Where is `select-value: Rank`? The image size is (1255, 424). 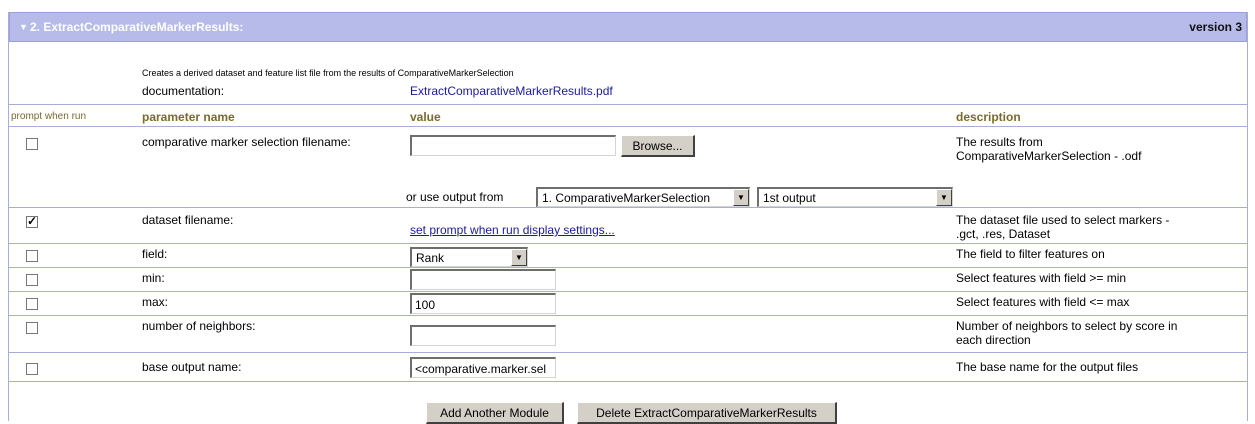 select-value: Rank is located at coordinates (430, 258).